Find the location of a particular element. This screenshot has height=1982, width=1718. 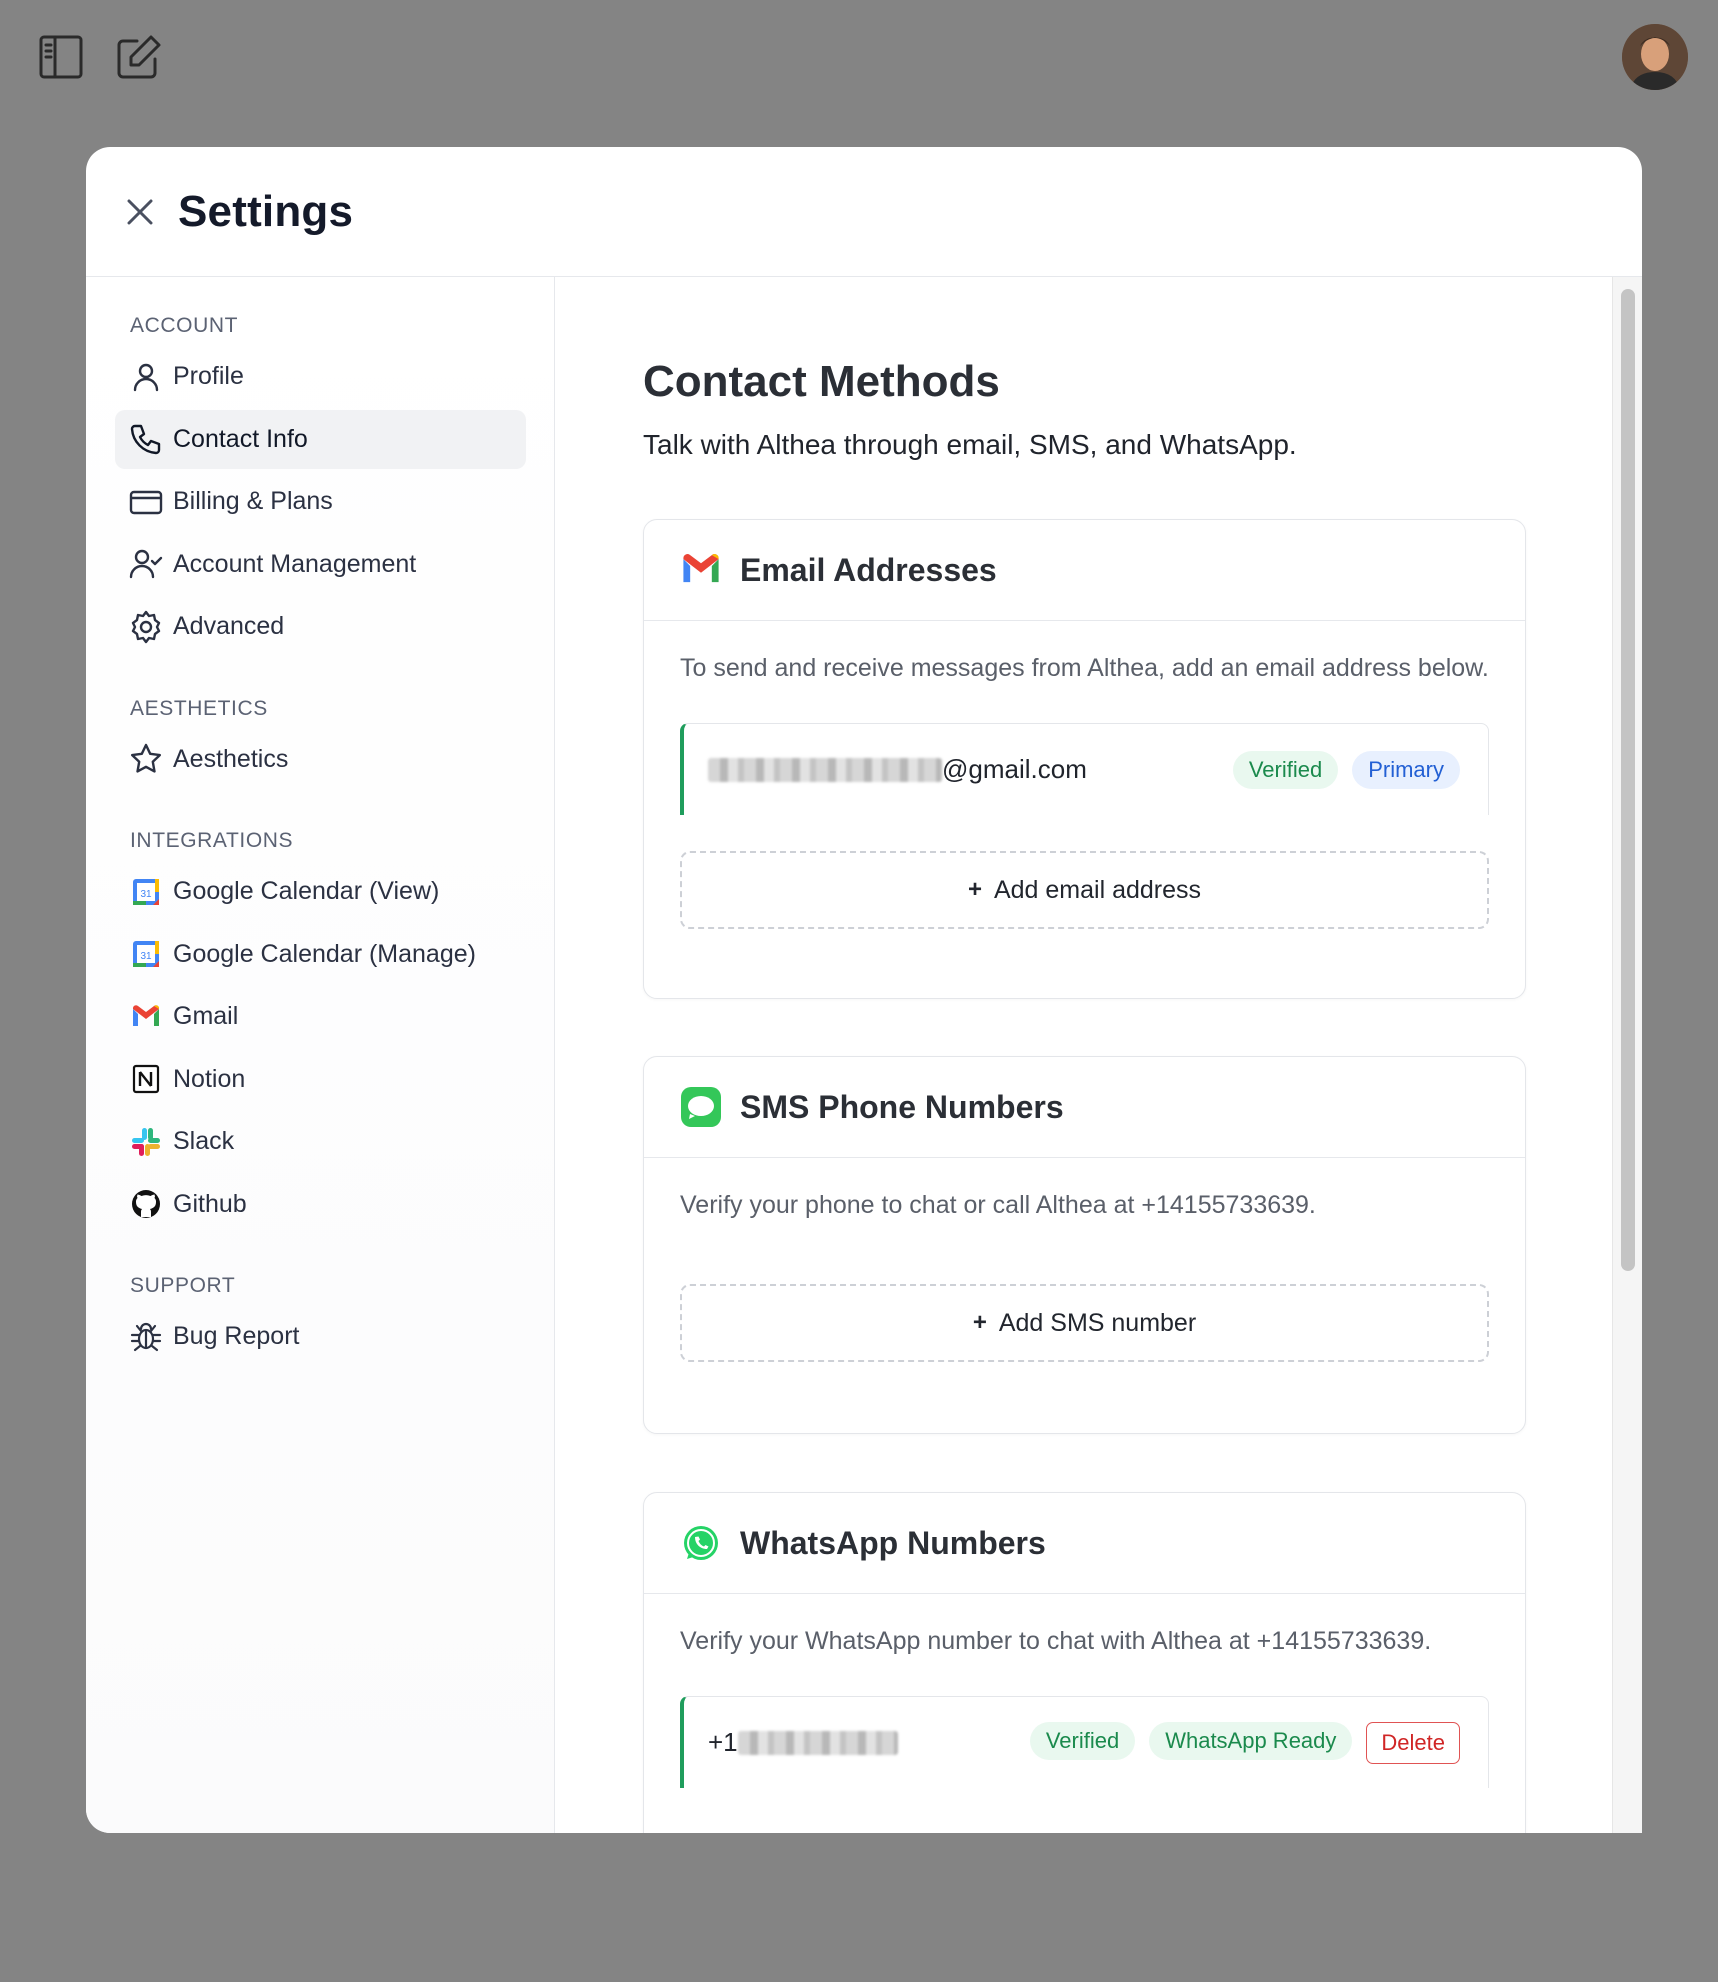

card-title: Email Addresses is located at coordinates (868, 569).